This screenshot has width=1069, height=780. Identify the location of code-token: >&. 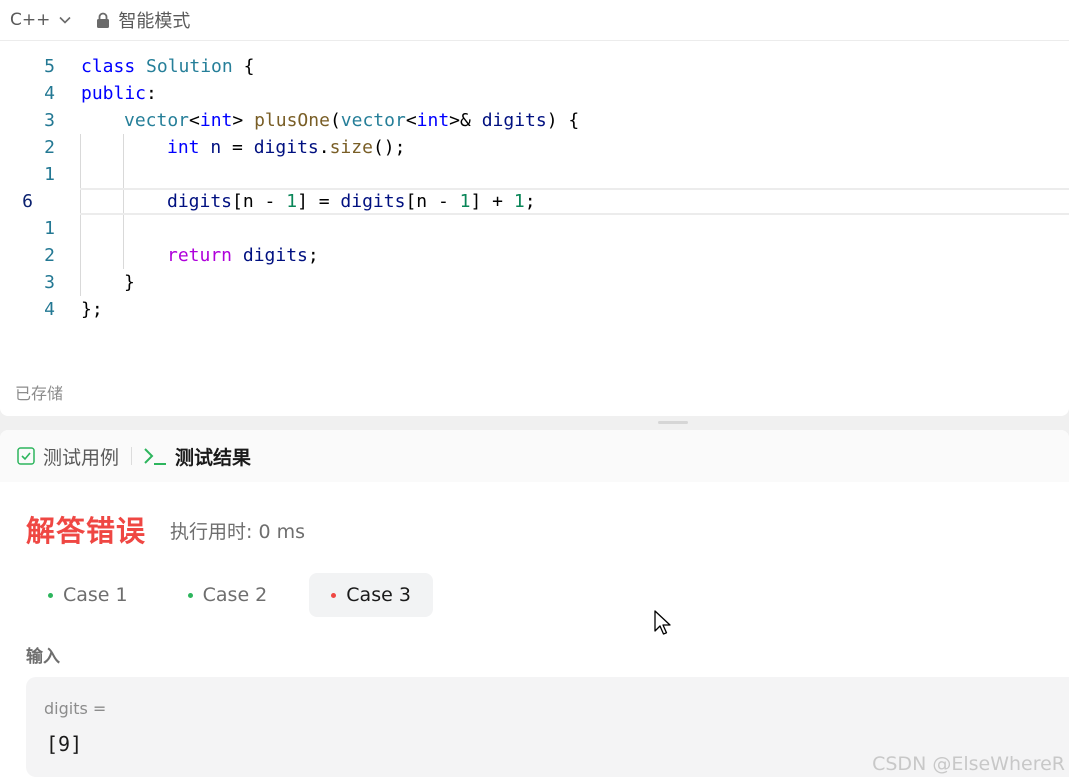
(465, 120).